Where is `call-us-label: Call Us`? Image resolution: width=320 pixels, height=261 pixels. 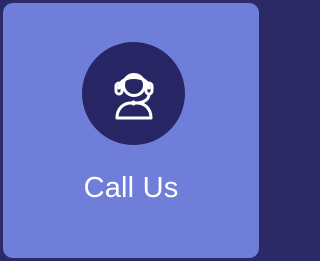 call-us-label: Call Us is located at coordinates (131, 188).